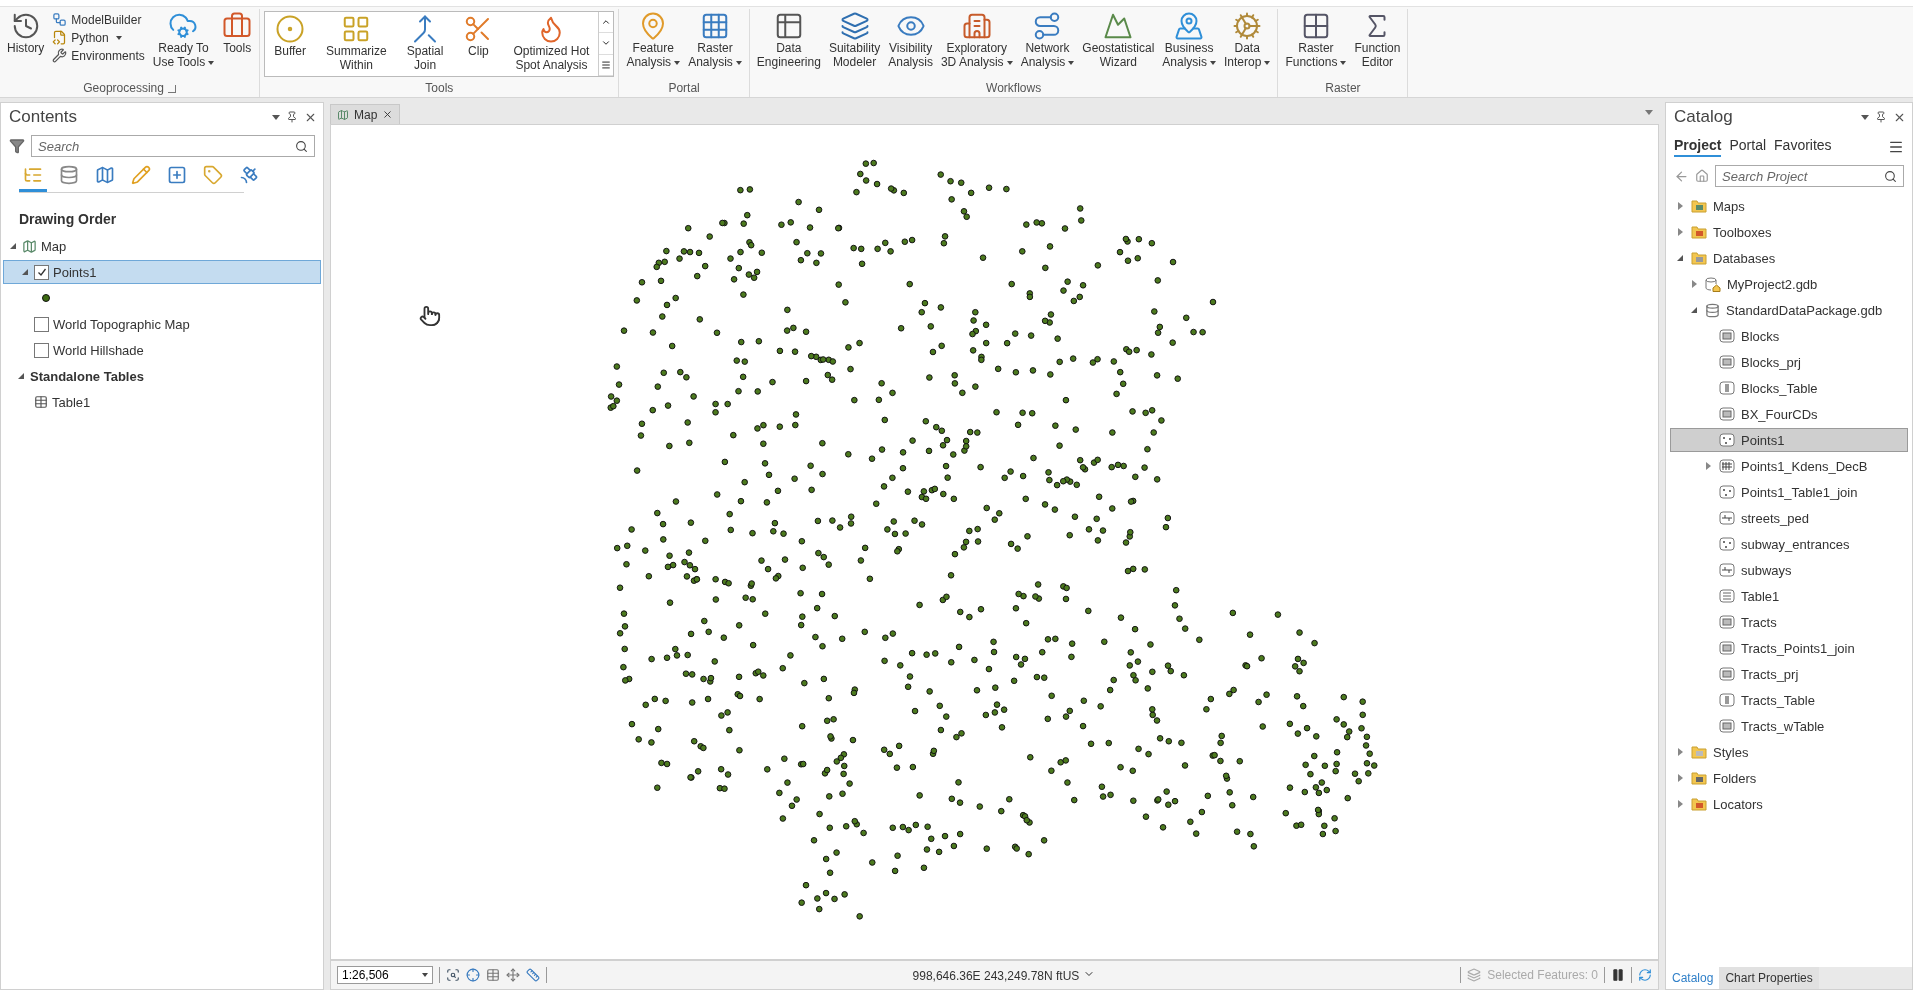  I want to click on catalog-item: BX_FourCDs, so click(1789, 414).